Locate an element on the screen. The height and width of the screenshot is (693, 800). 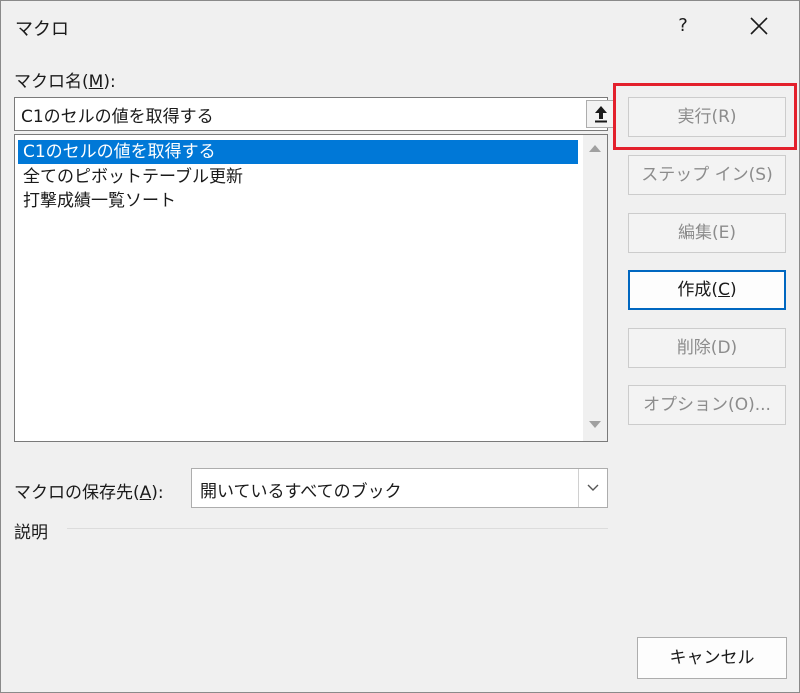
close-icon is located at coordinates (759, 26).